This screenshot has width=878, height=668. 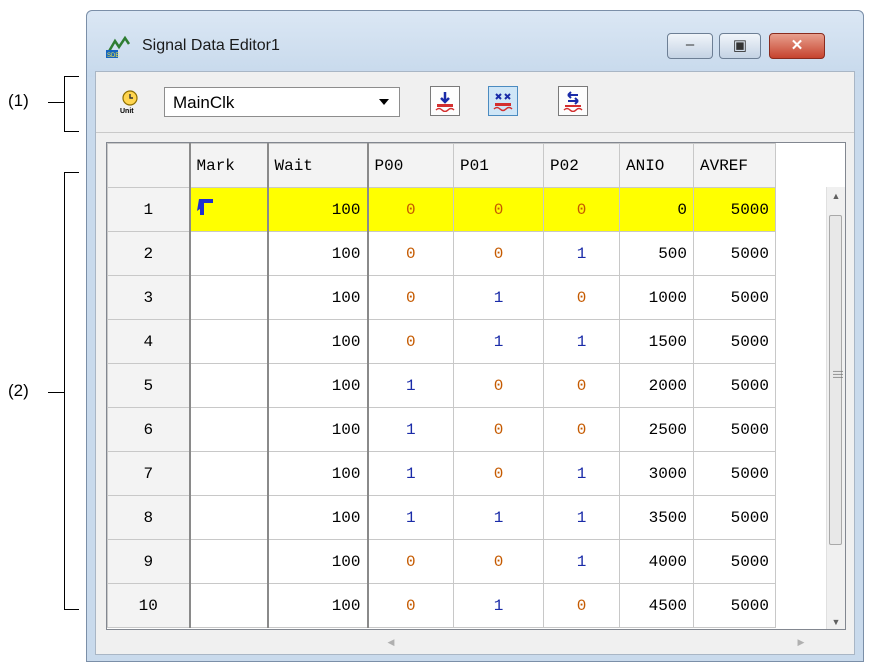 I want to click on anio-cell: 3500, so click(x=656, y=517).